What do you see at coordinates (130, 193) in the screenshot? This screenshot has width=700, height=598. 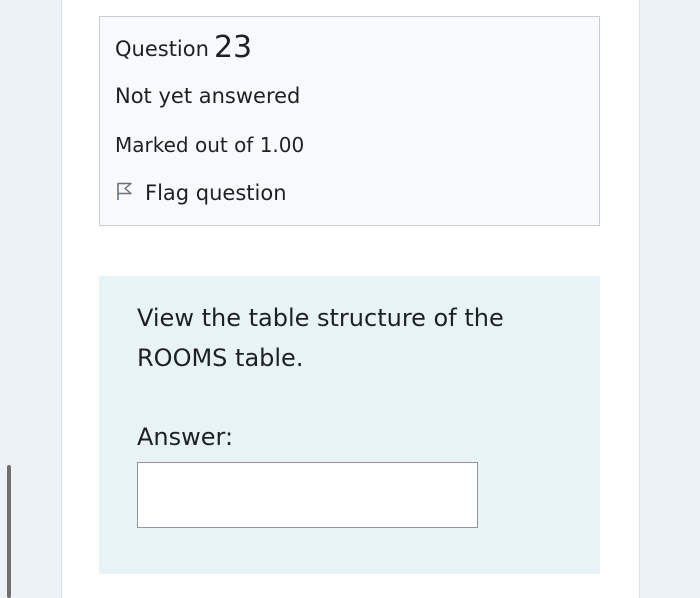 I see `flag-outline-icon` at bounding box center [130, 193].